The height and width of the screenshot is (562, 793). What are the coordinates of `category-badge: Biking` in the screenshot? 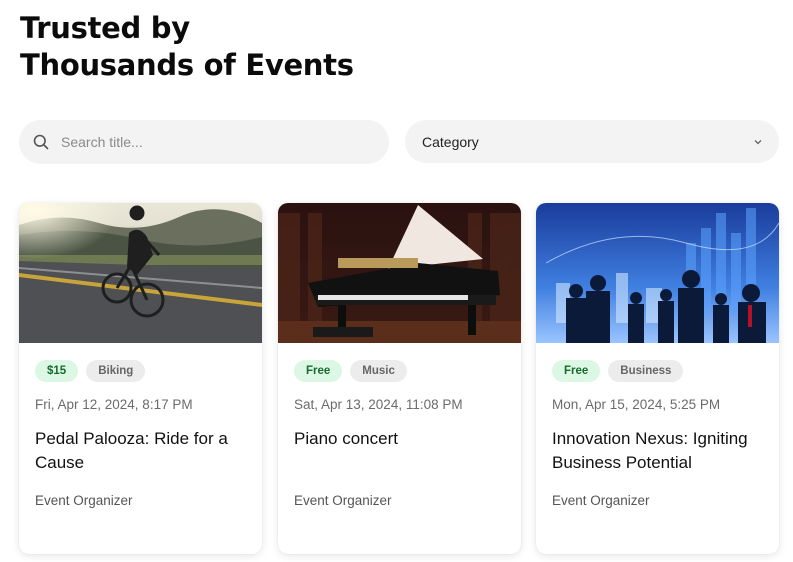 It's located at (116, 371).